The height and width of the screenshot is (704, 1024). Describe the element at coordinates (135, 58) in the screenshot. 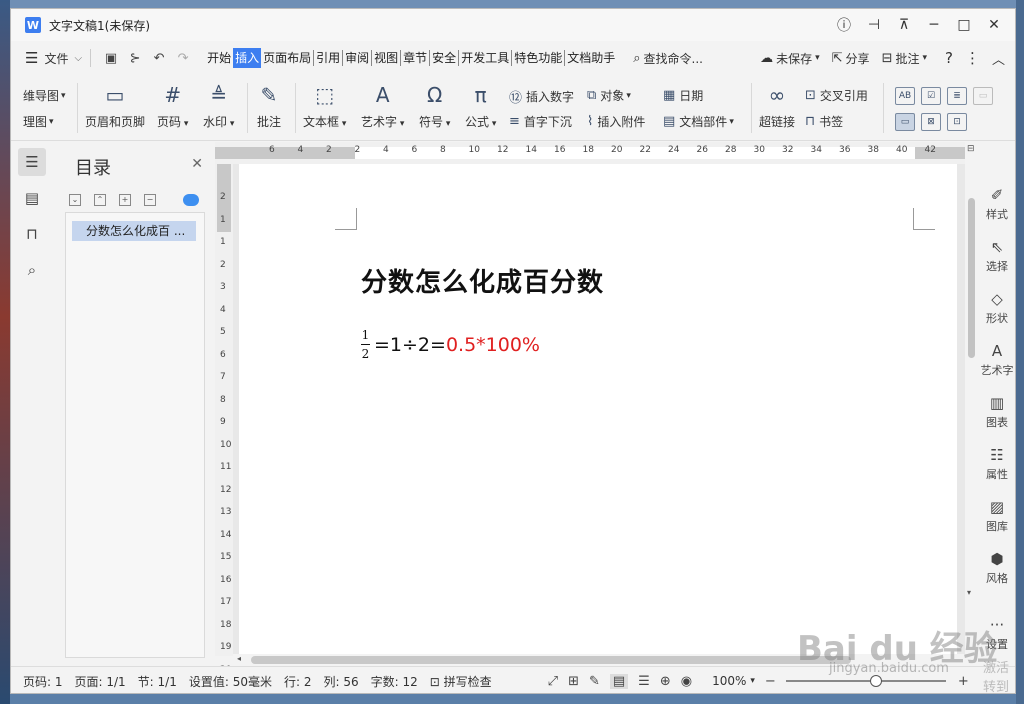

I see `format-painter-icon: ⊱` at that location.